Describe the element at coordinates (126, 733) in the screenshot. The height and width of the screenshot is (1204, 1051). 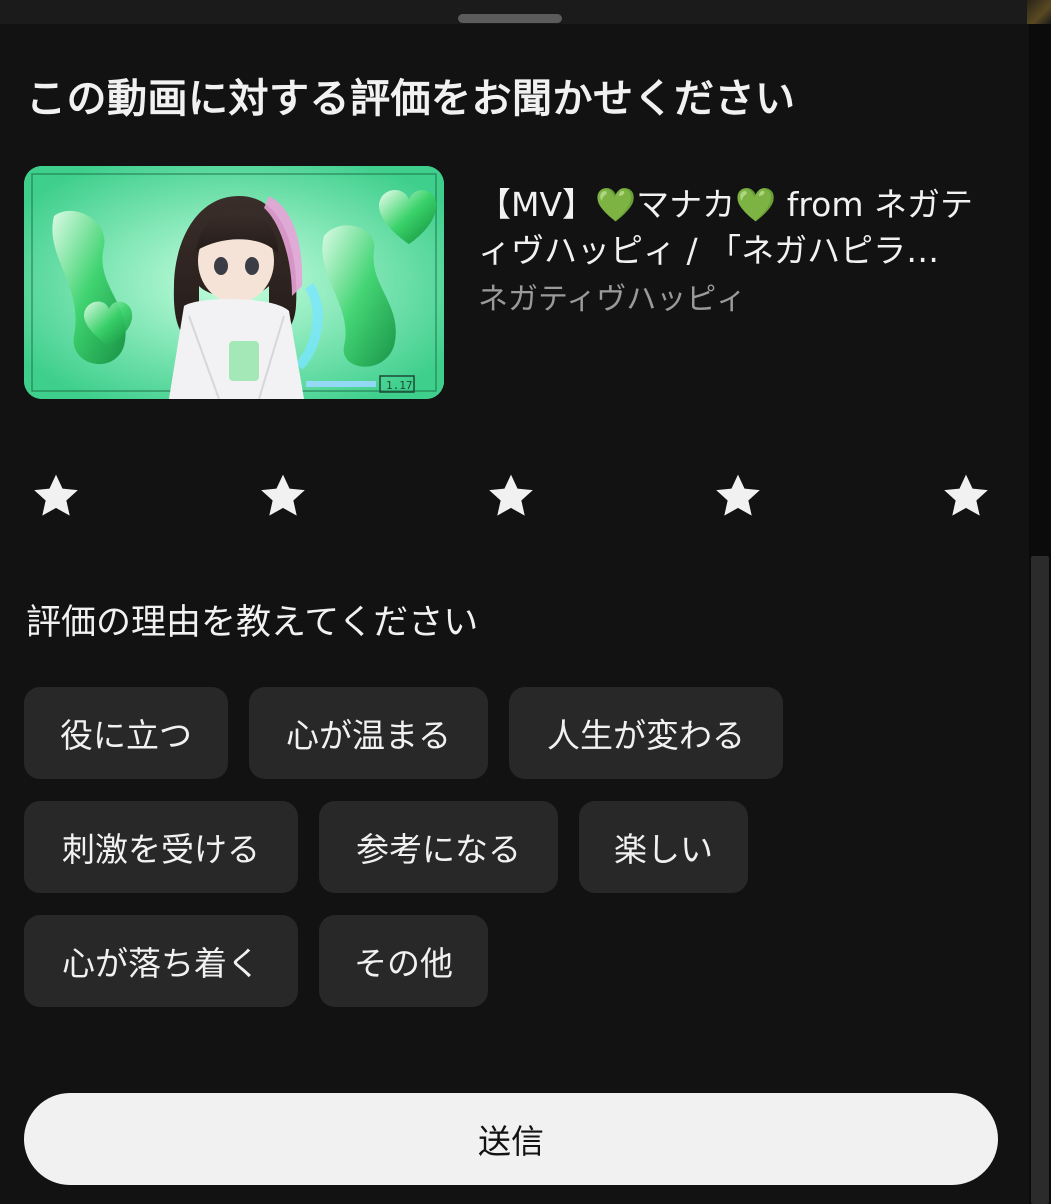
I see `reason-chip-useful: 役に立つ` at that location.